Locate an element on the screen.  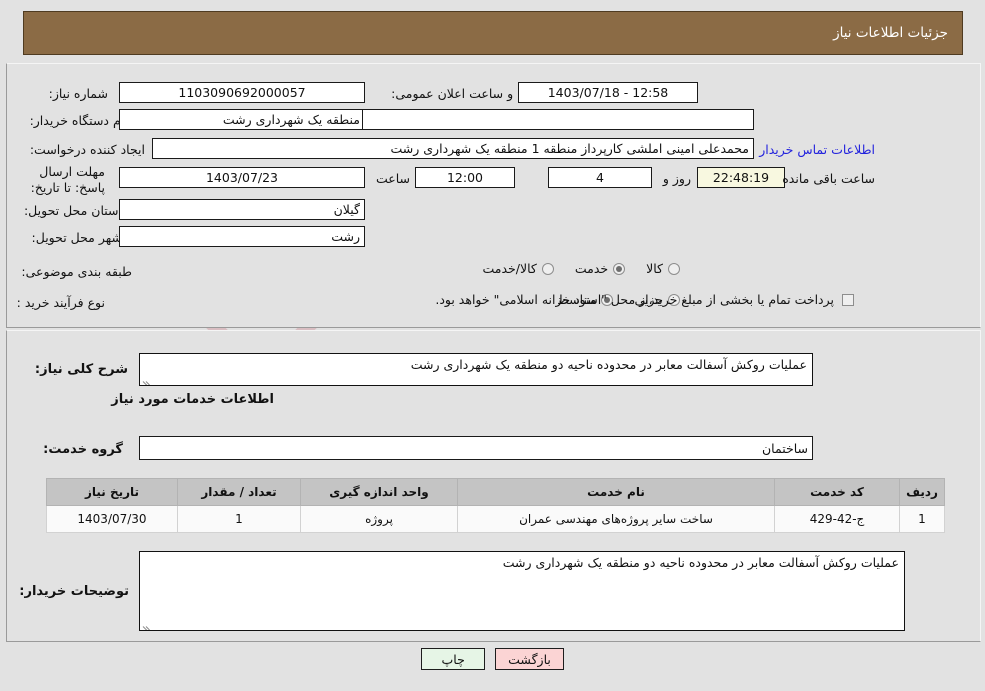
buyer-org-field: منطقه یک شهرداری رشت is located at coordinates (242, 119).